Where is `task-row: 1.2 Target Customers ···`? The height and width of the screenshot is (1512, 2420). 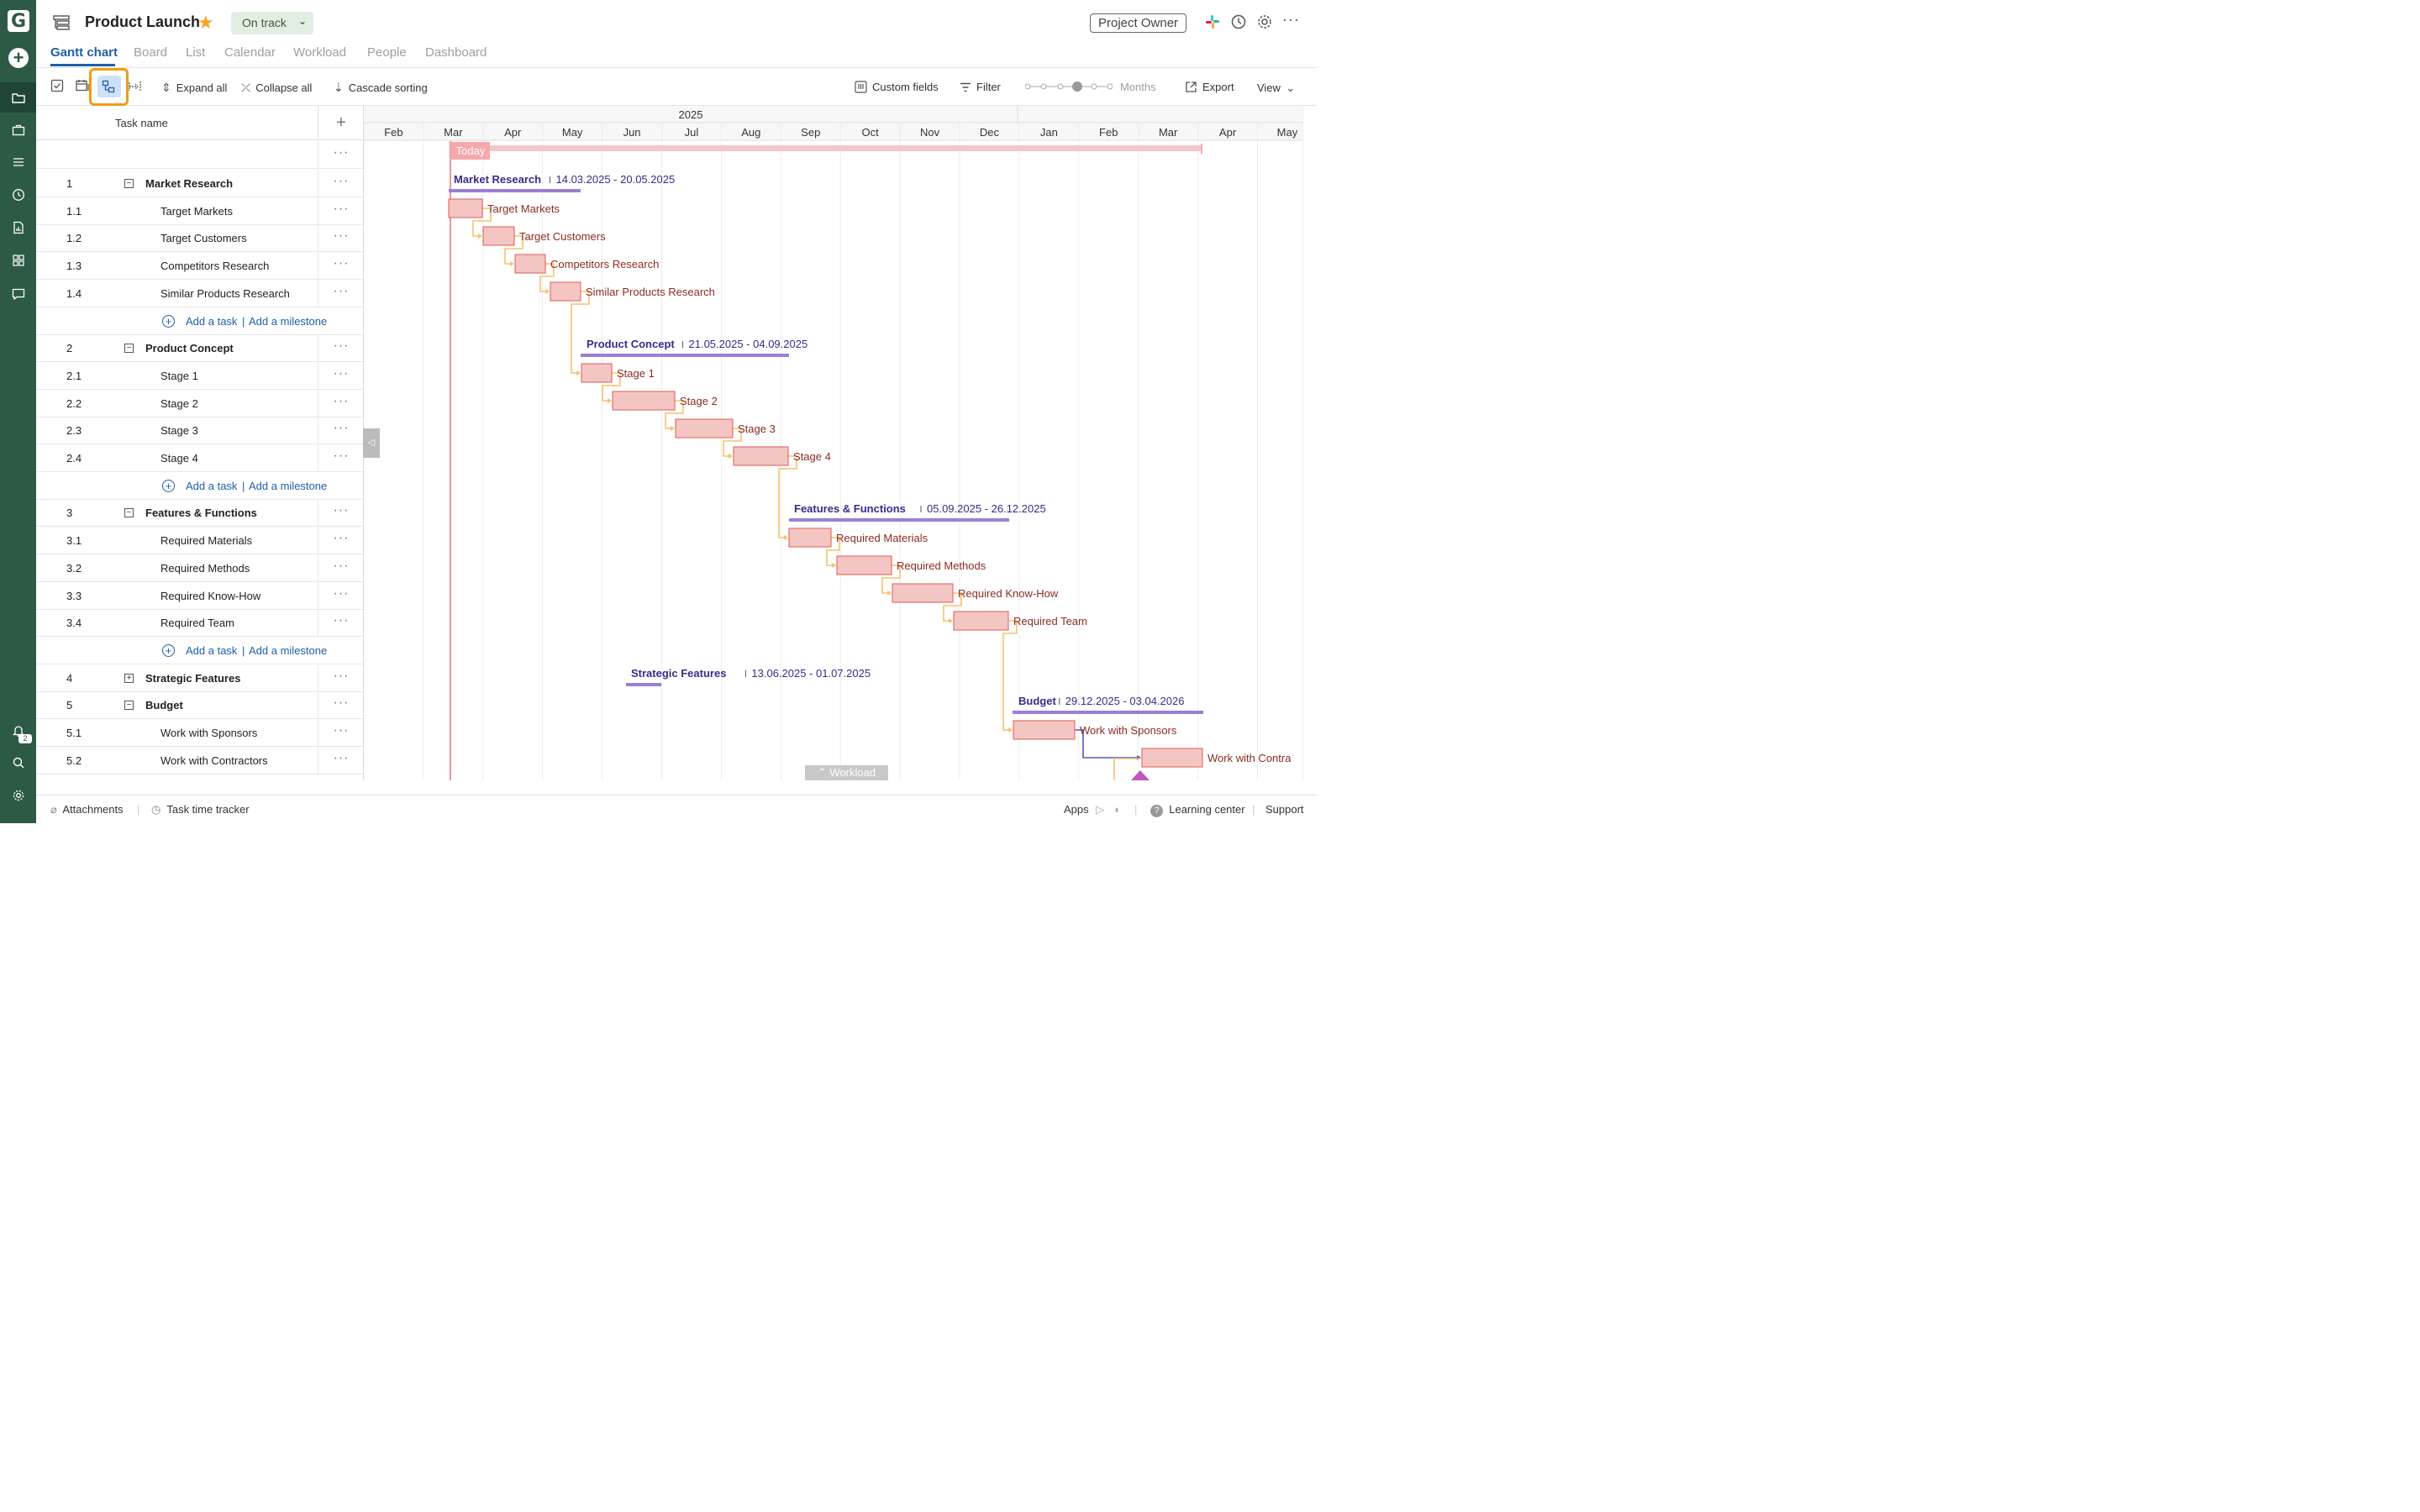 task-row: 1.2 Target Customers ··· is located at coordinates (199, 238).